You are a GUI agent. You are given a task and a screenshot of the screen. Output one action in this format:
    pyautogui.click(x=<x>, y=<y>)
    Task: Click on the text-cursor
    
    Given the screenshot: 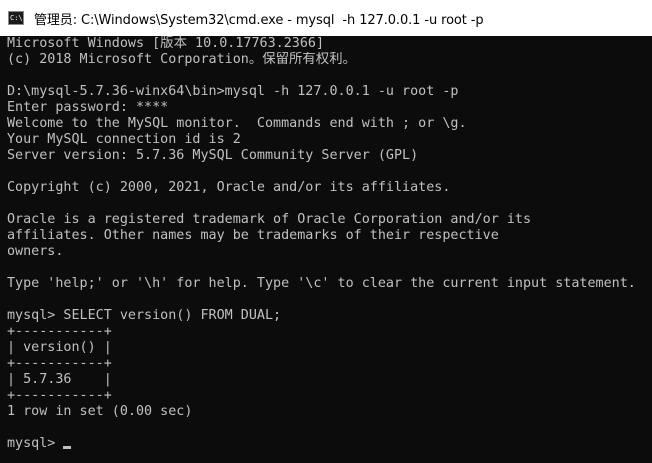 What is the action you would take?
    pyautogui.click(x=67, y=447)
    